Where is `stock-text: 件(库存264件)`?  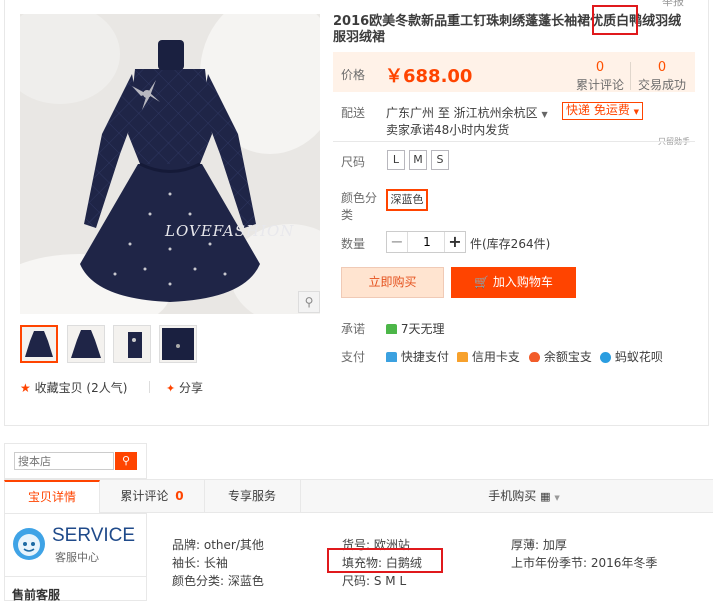
stock-text: 件(库存264件) is located at coordinates (510, 244).